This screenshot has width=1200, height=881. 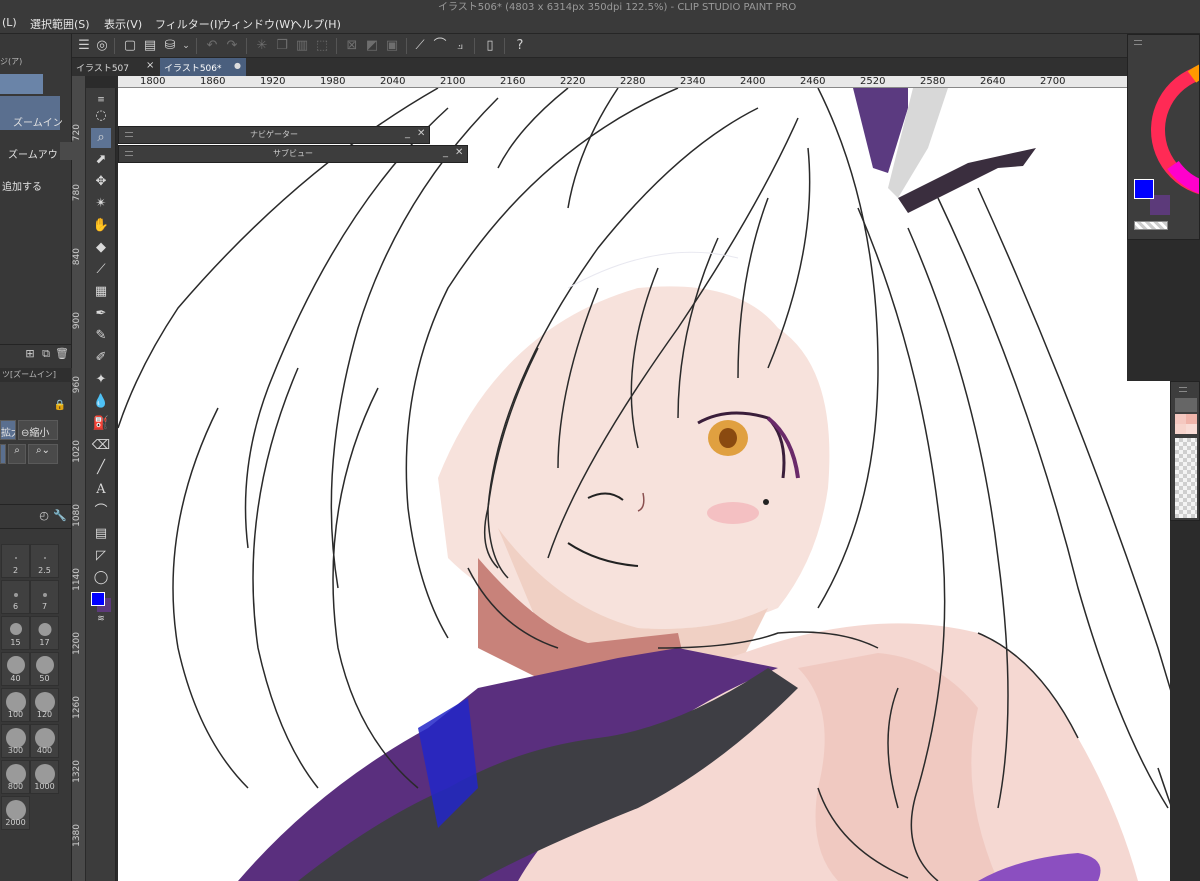 What do you see at coordinates (322, 46) in the screenshot?
I see `transform-icon: ⬚` at bounding box center [322, 46].